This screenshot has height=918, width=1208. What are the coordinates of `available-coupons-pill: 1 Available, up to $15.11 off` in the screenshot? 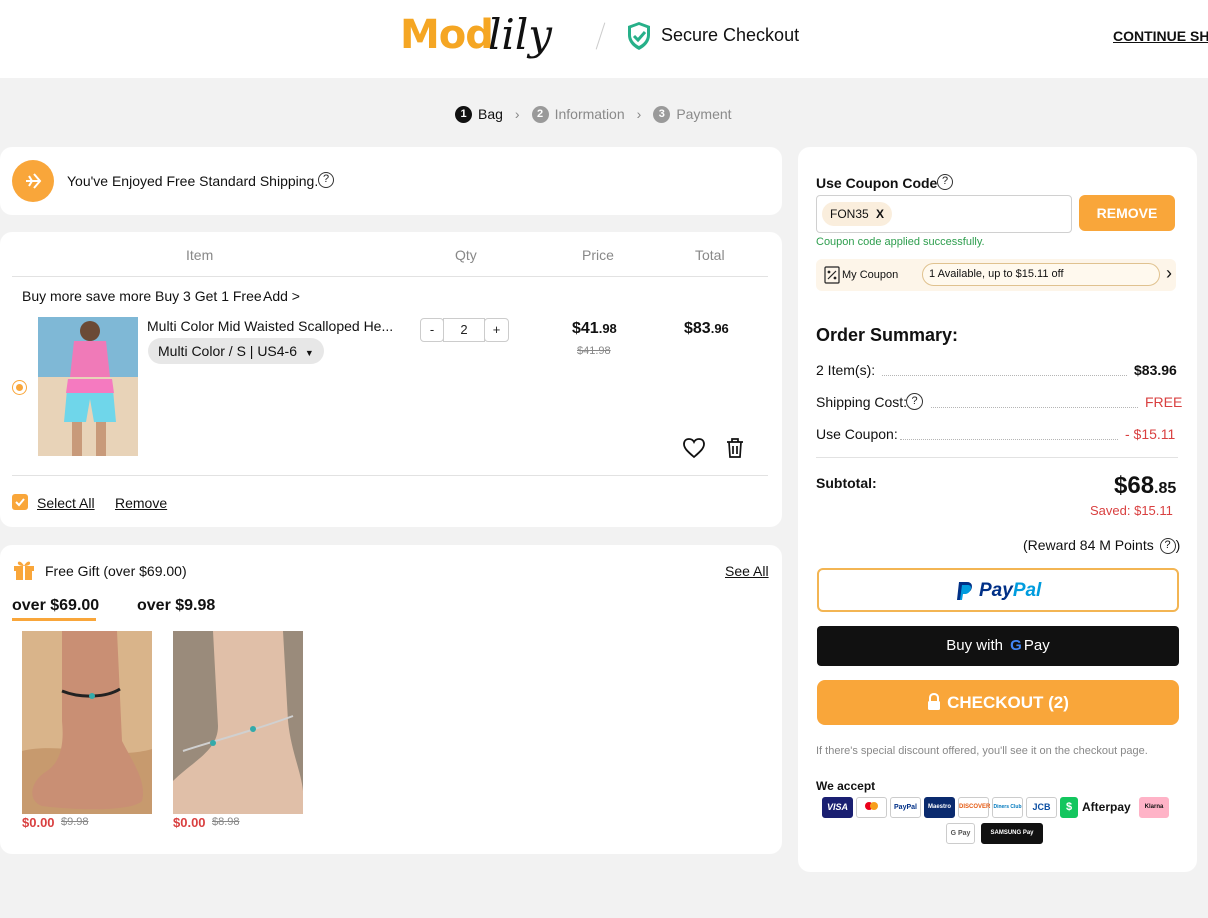 It's located at (1041, 274).